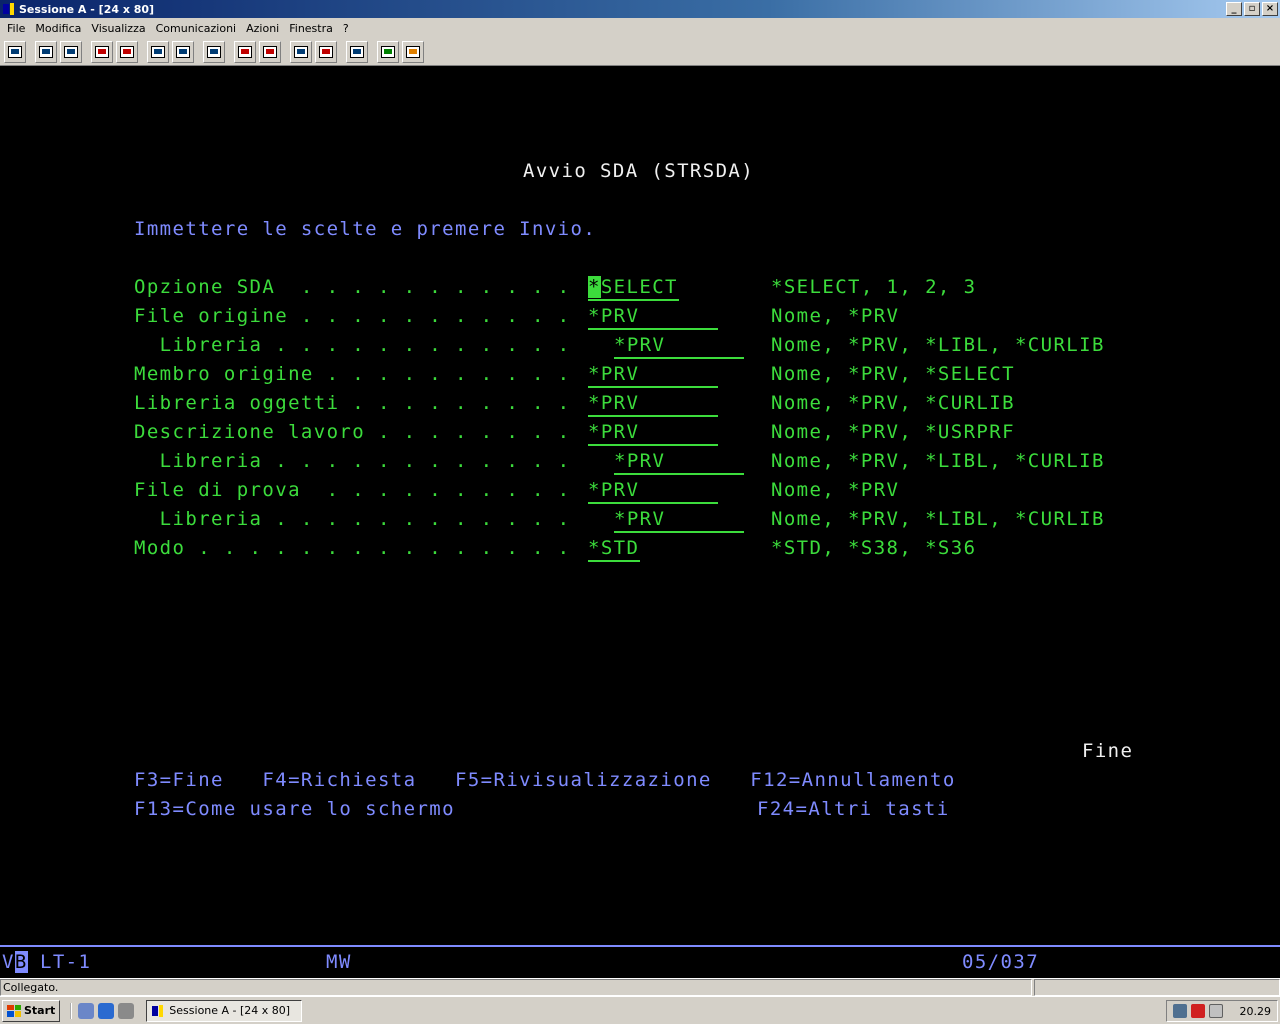 Image resolution: width=1280 pixels, height=1024 pixels. Describe the element at coordinates (158, 51) in the screenshot. I see `display-macro-icon` at that location.